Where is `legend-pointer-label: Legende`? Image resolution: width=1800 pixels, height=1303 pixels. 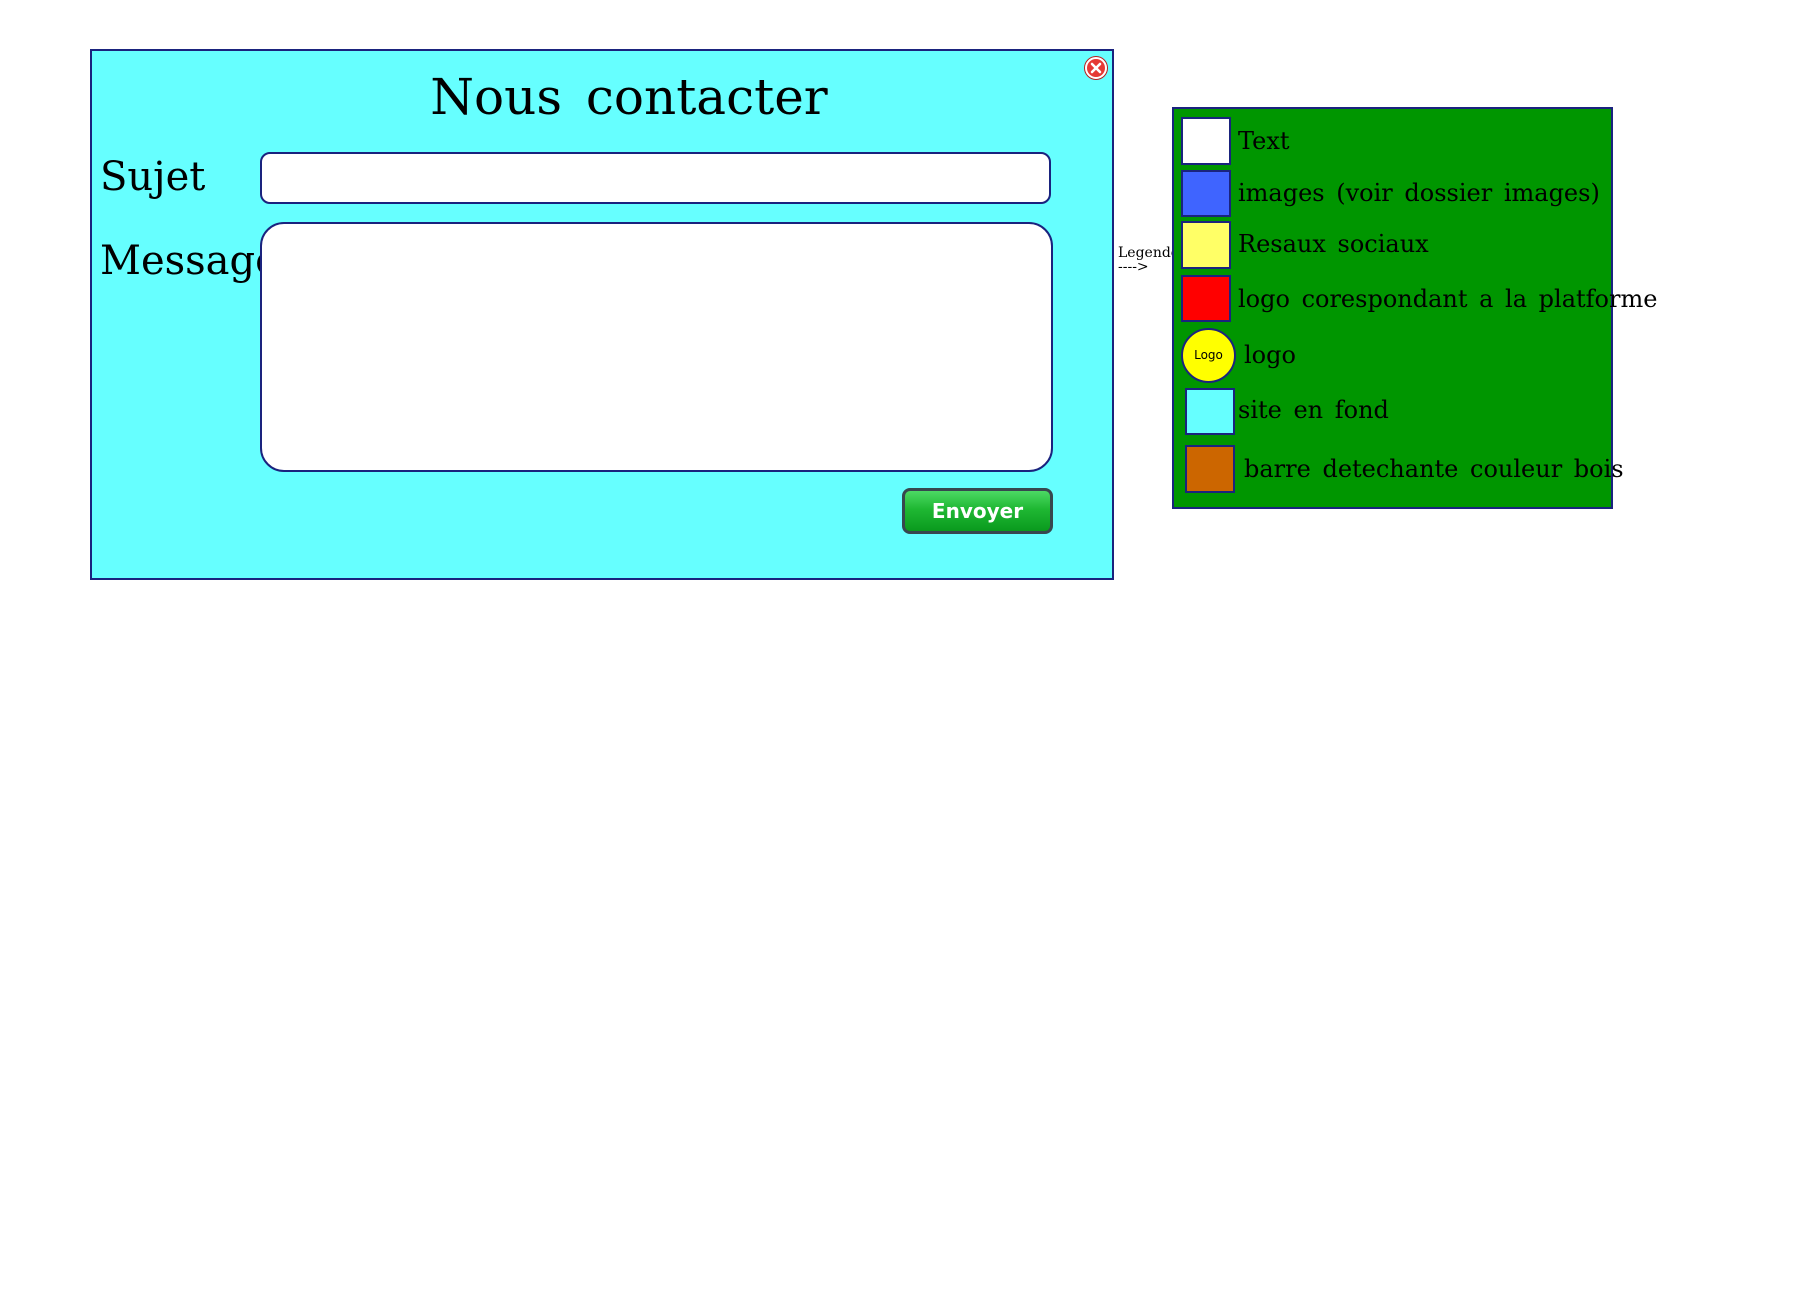
legend-pointer-label: Legende is located at coordinates (1149, 253).